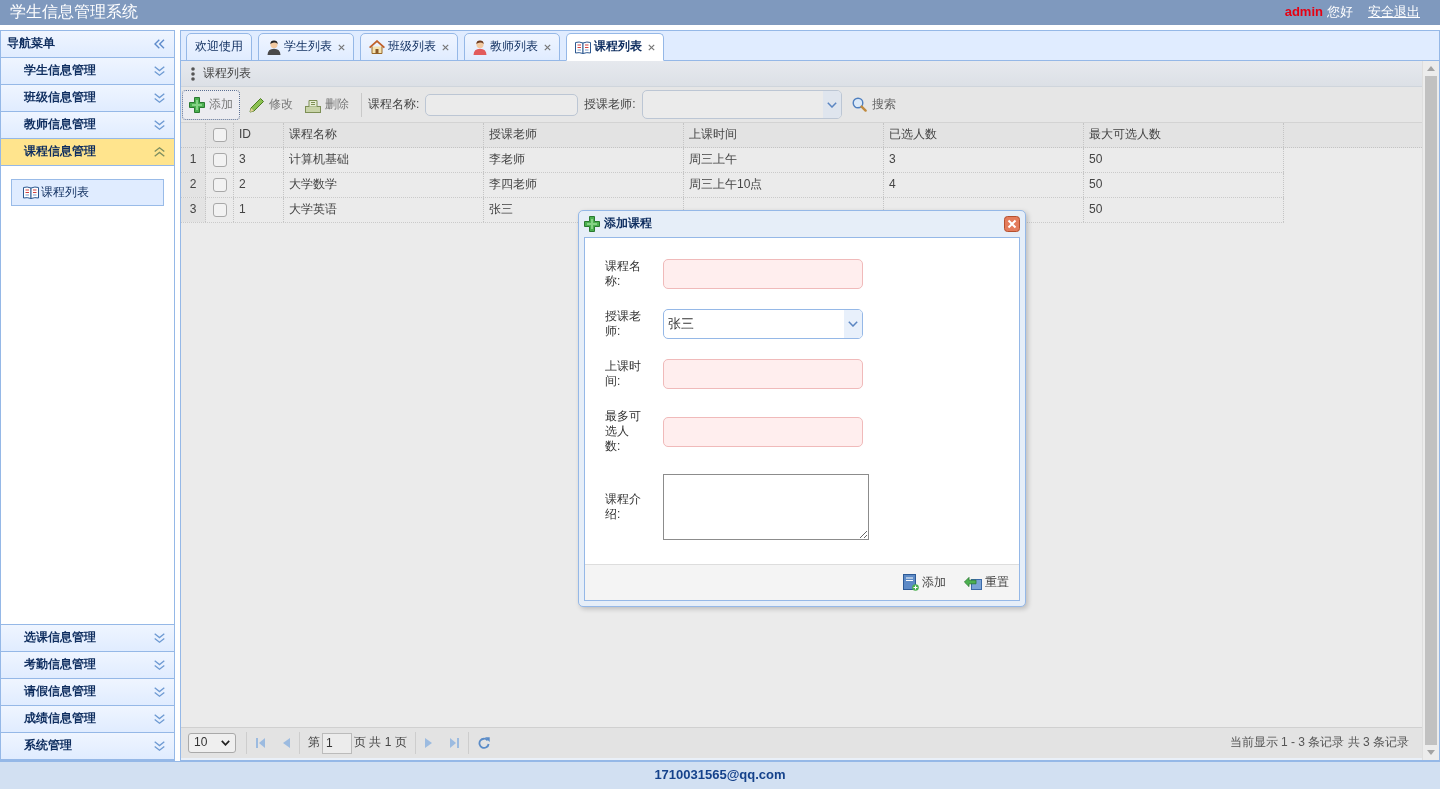 This screenshot has height=789, width=1440. What do you see at coordinates (193, 73) in the screenshot?
I see `vertical-dots-icon` at bounding box center [193, 73].